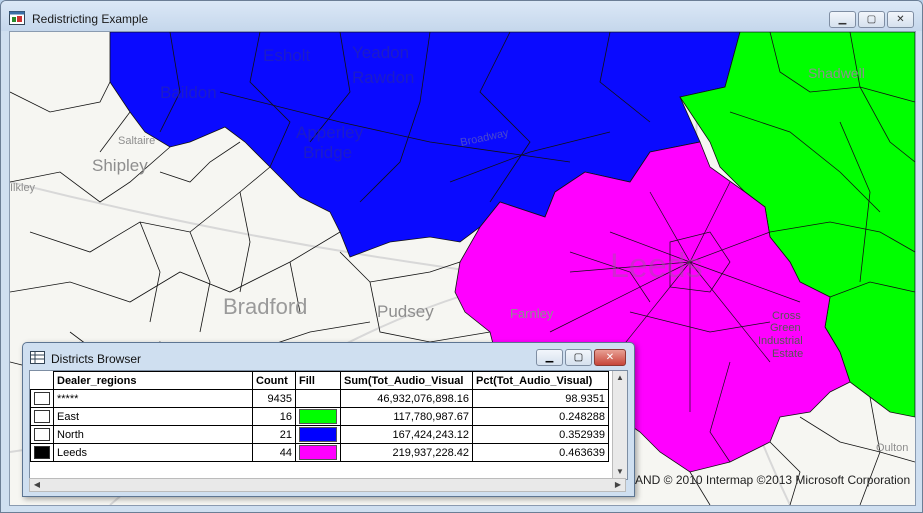  What do you see at coordinates (620, 378) in the screenshot?
I see `scroll-up-icon: ▲` at bounding box center [620, 378].